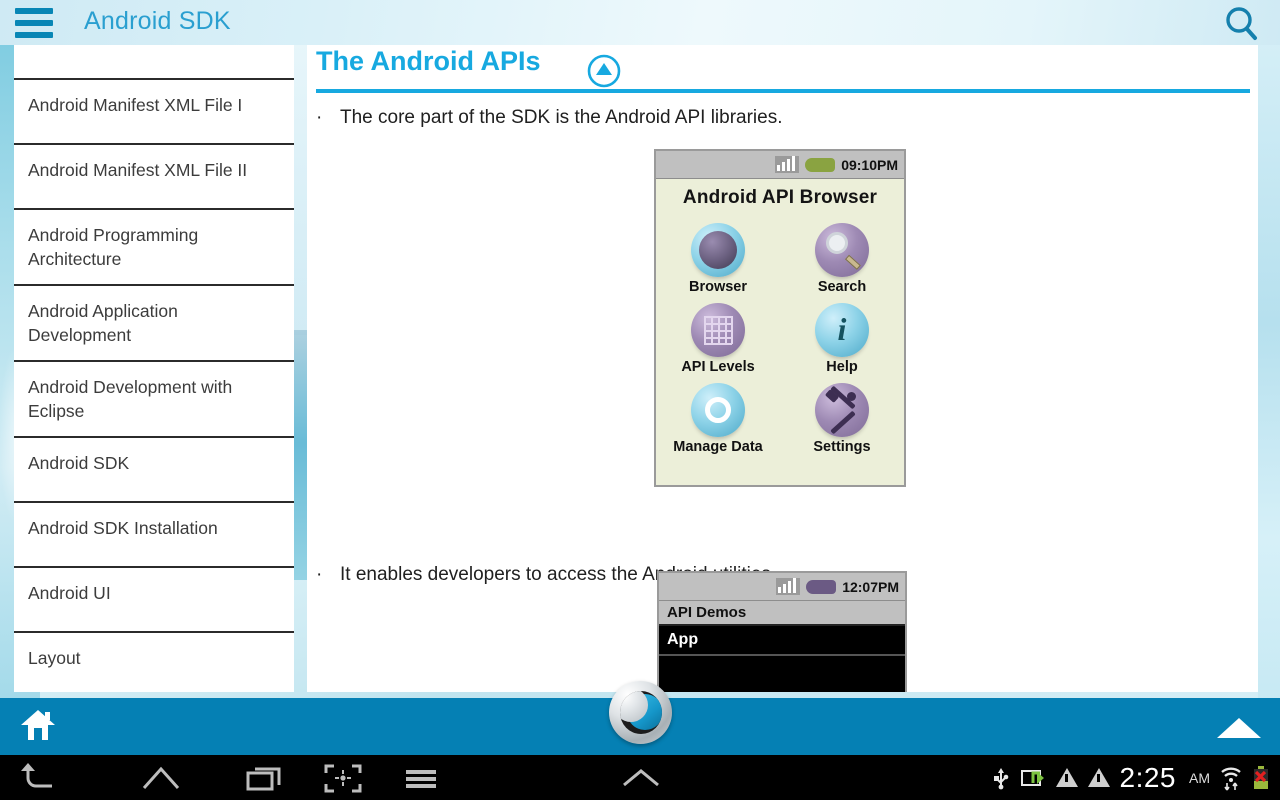  Describe the element at coordinates (157, 21) in the screenshot. I see `app-title: Android SDK` at that location.